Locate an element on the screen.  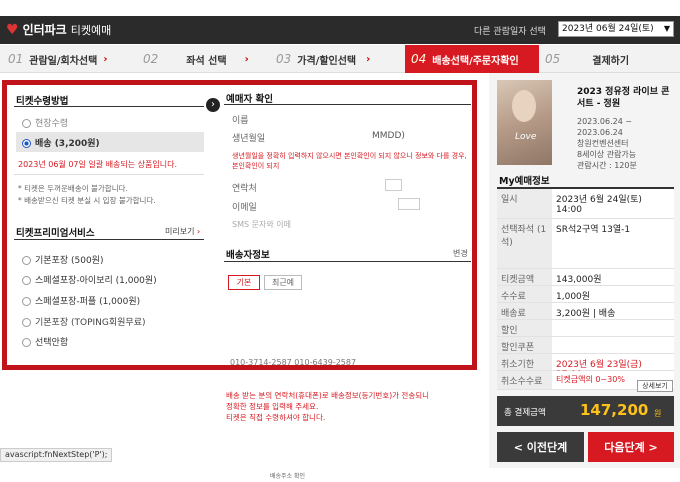
premium-option-4: 기본포장 (TOPING회원무료) is located at coordinates (84, 321).